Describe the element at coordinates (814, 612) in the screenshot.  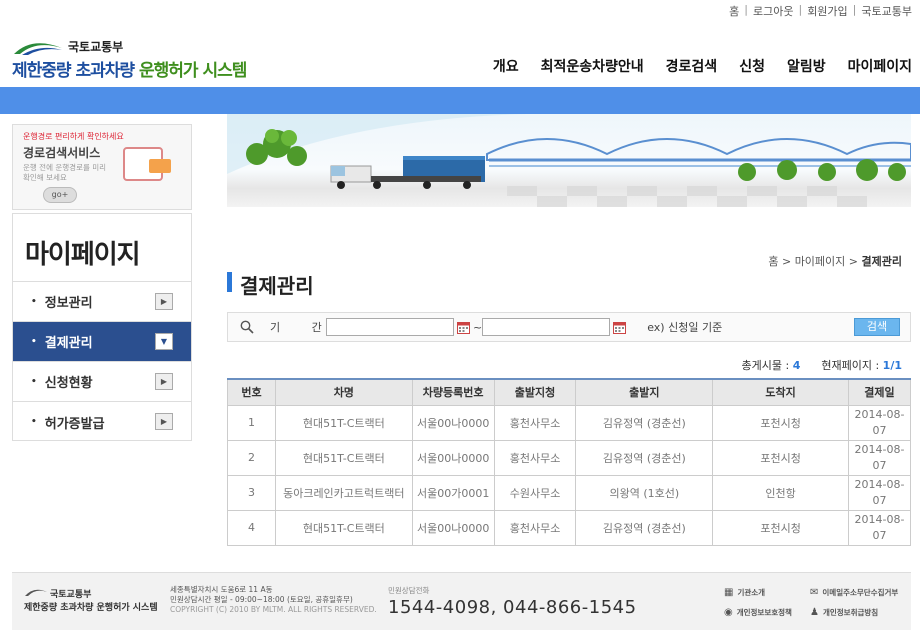
I see `person-icon: ♟` at that location.